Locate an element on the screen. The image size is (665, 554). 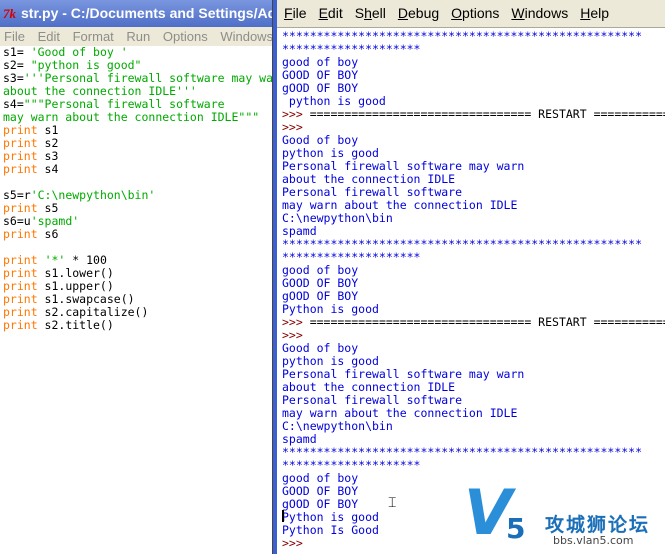
idle-app-icon: 7k is located at coordinates (9, 13).